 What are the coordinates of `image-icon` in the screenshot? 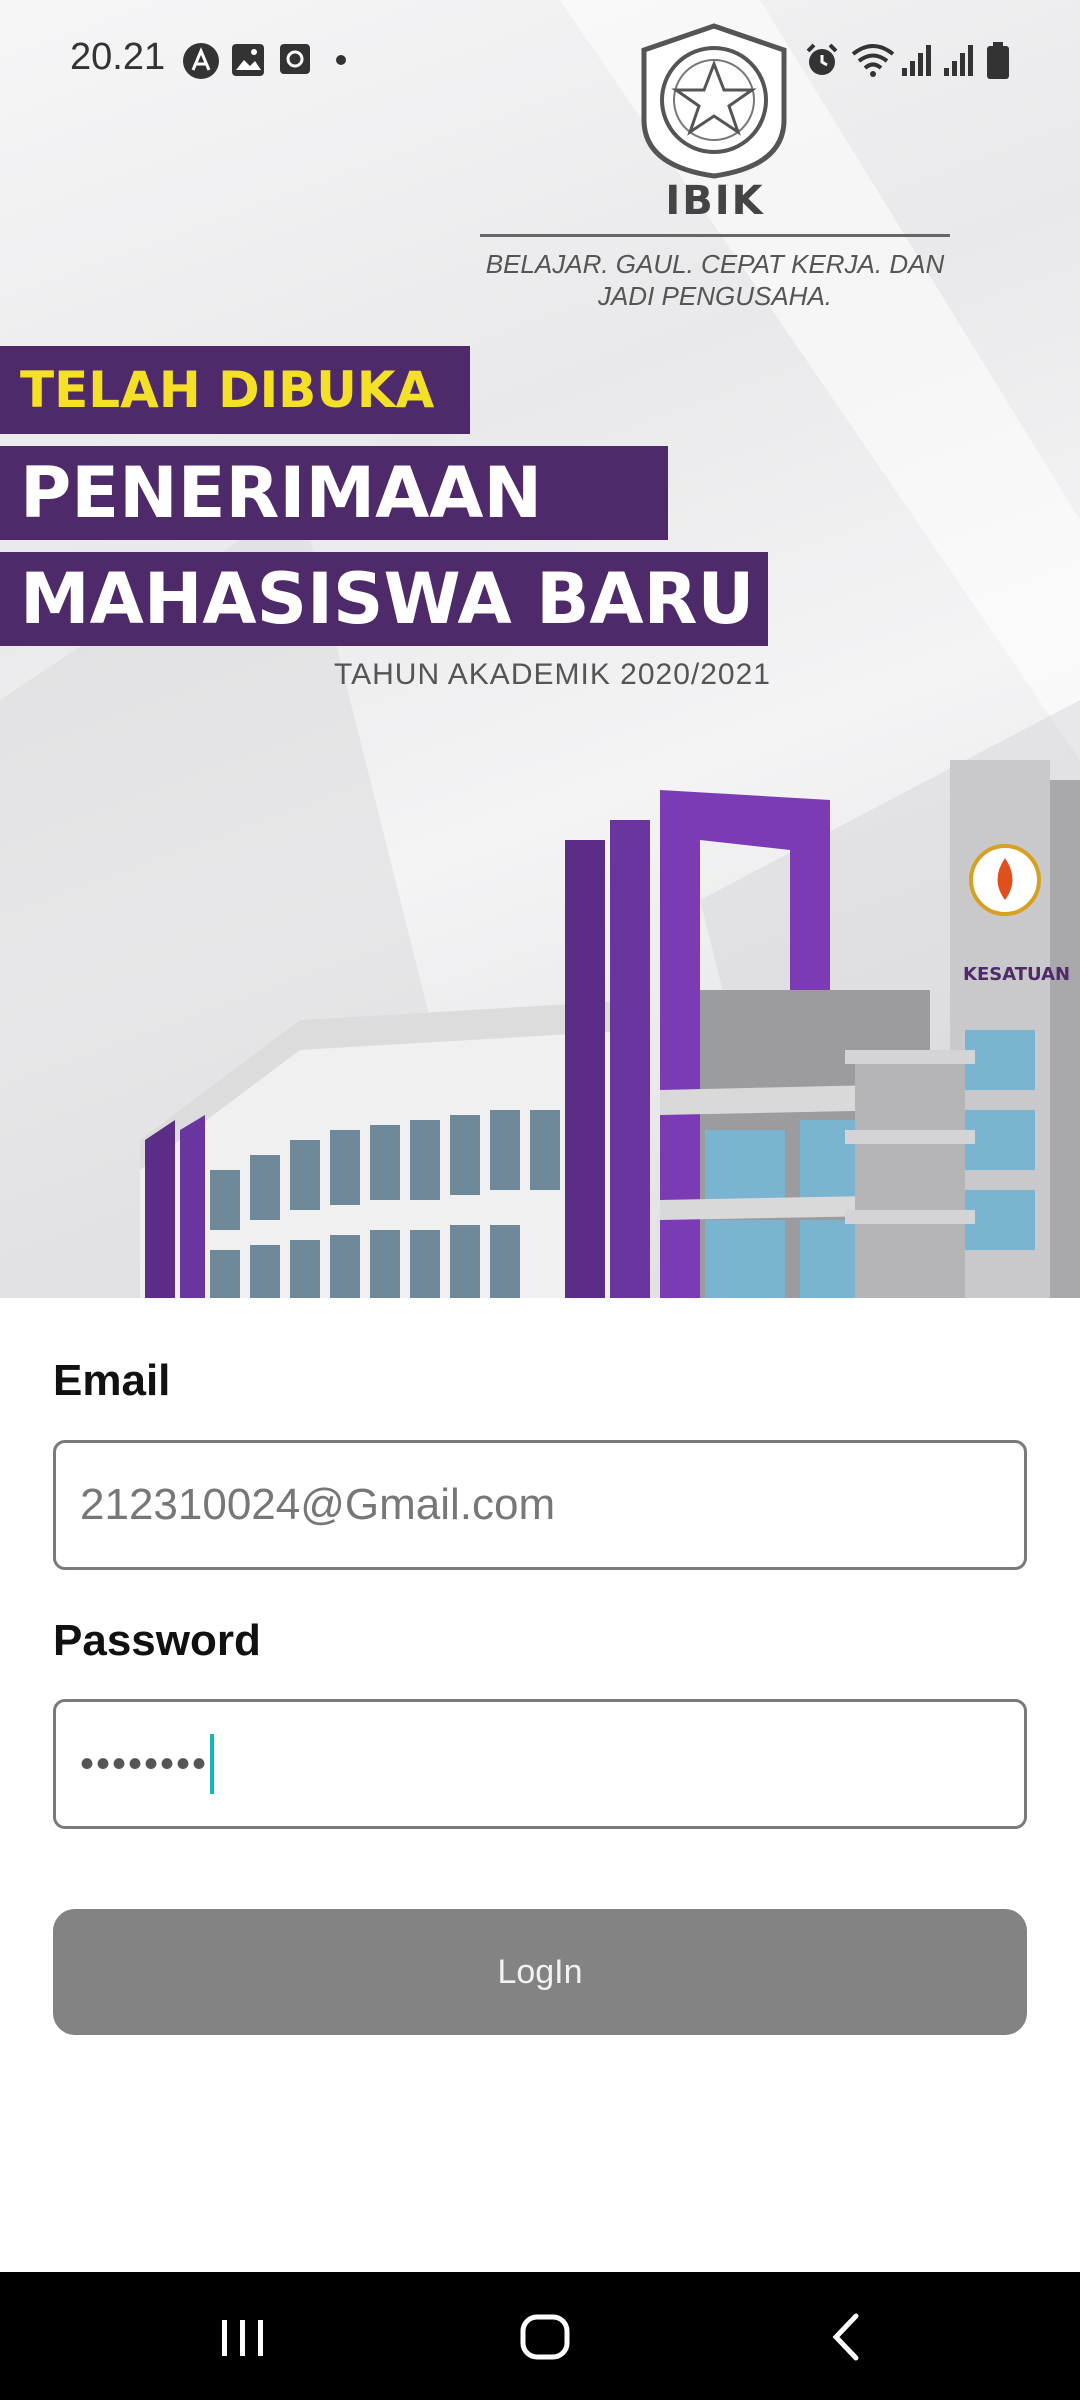 It's located at (248, 60).